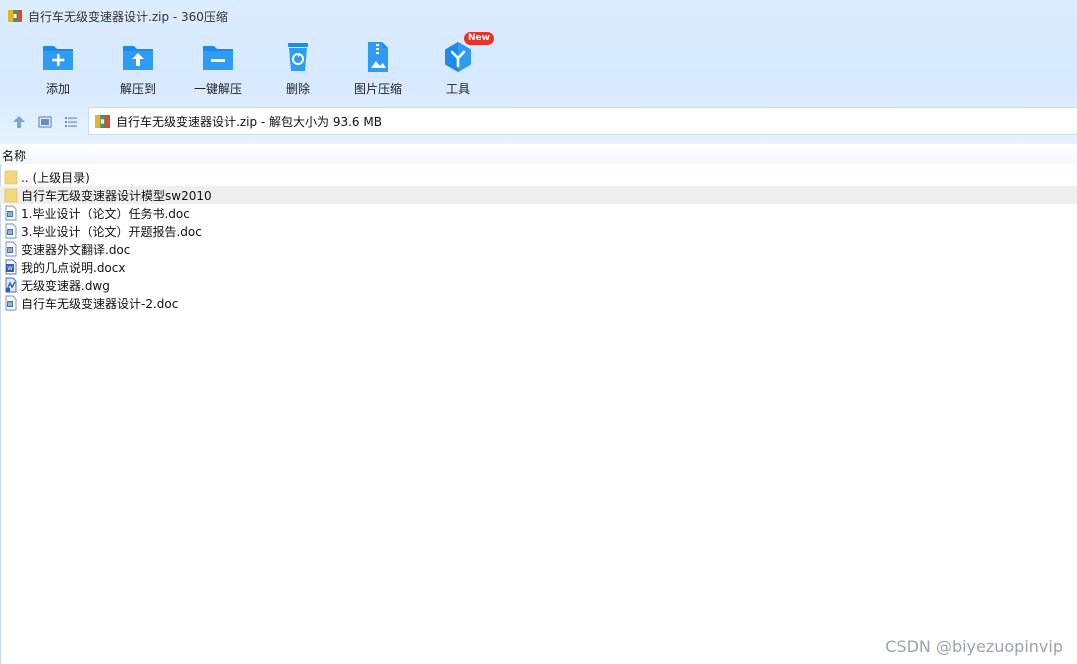 The image size is (1077, 664). I want to click on extract-to-button: 解压到, so click(138, 69).